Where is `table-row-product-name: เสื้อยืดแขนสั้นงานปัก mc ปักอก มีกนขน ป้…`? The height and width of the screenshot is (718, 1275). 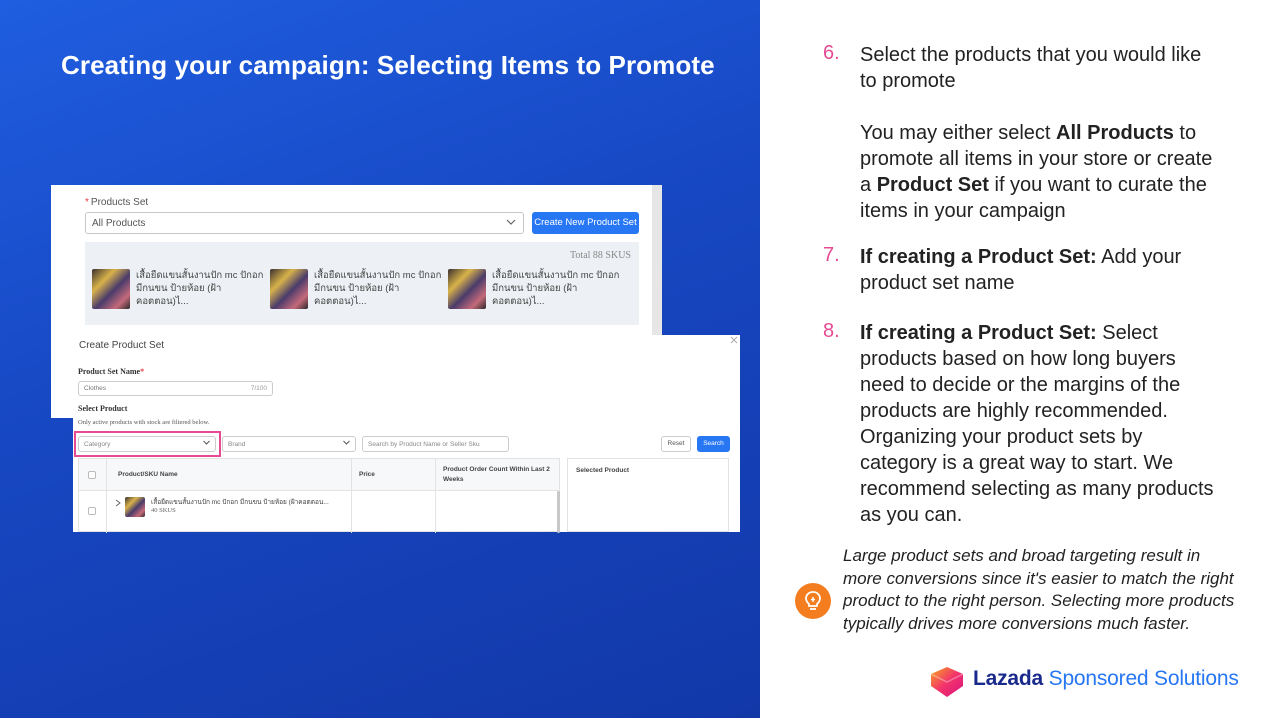
table-row-product-name: เสื้อยืดแขนสั้นงานปัก mc ปักอก มีกนขน ป้… is located at coordinates (240, 502).